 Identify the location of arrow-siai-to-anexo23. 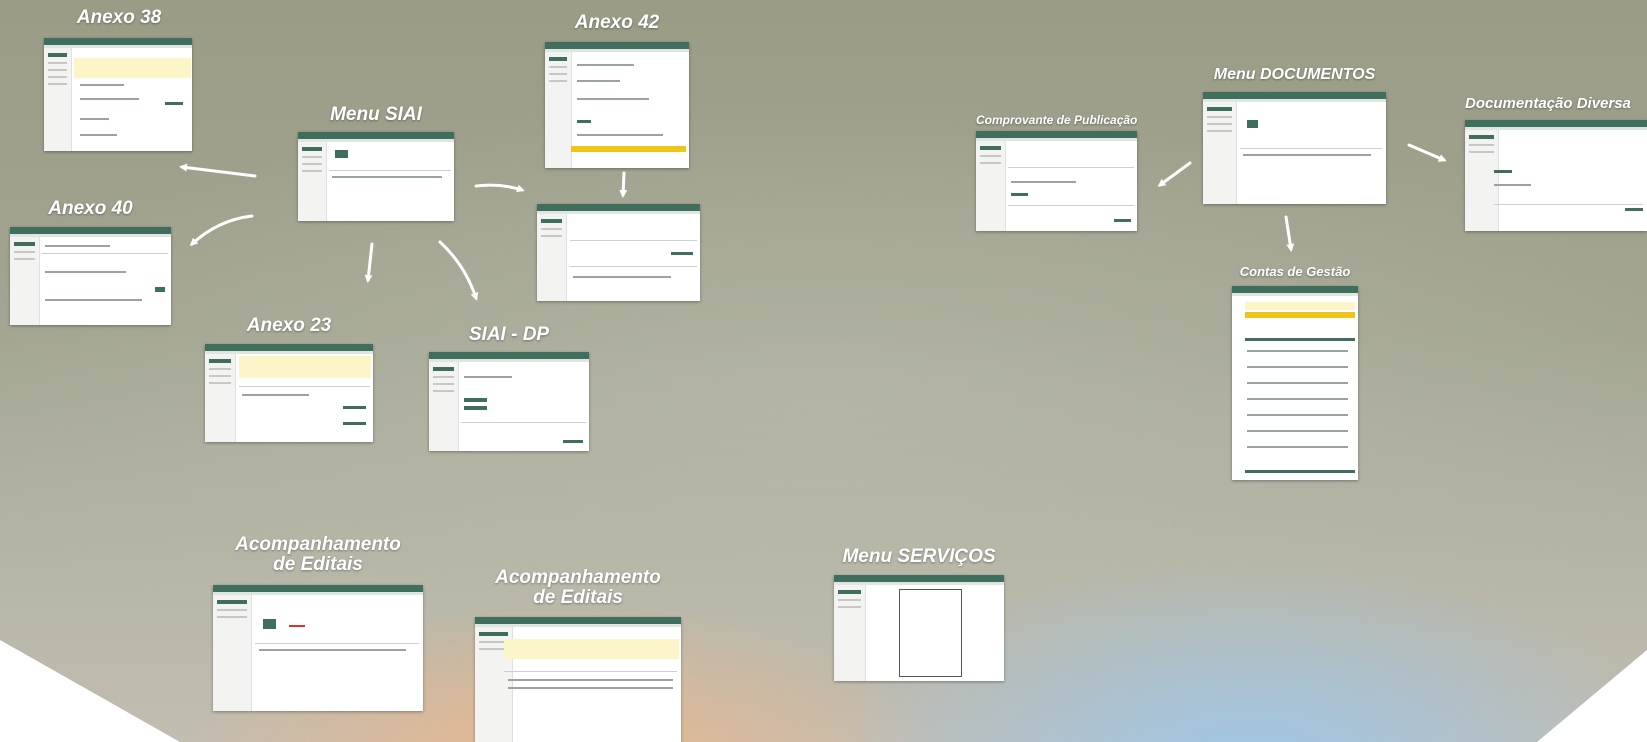
(369, 262).